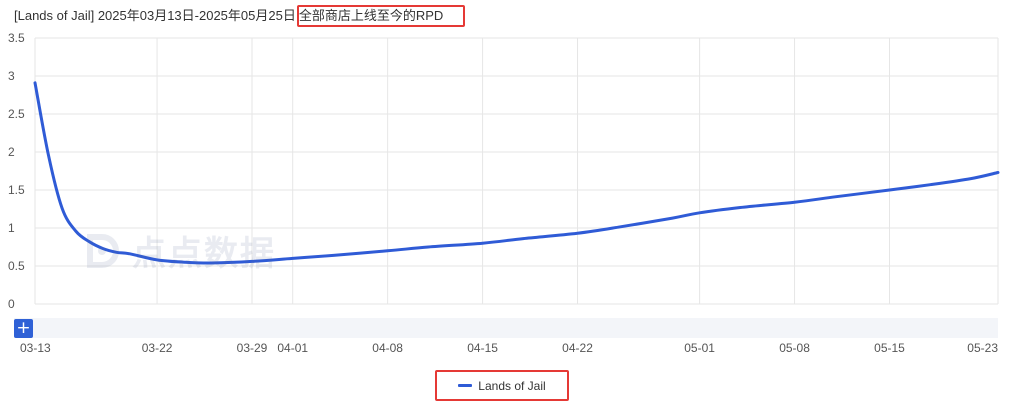  Describe the element at coordinates (465, 385) in the screenshot. I see `legend-swatch-icon` at that location.